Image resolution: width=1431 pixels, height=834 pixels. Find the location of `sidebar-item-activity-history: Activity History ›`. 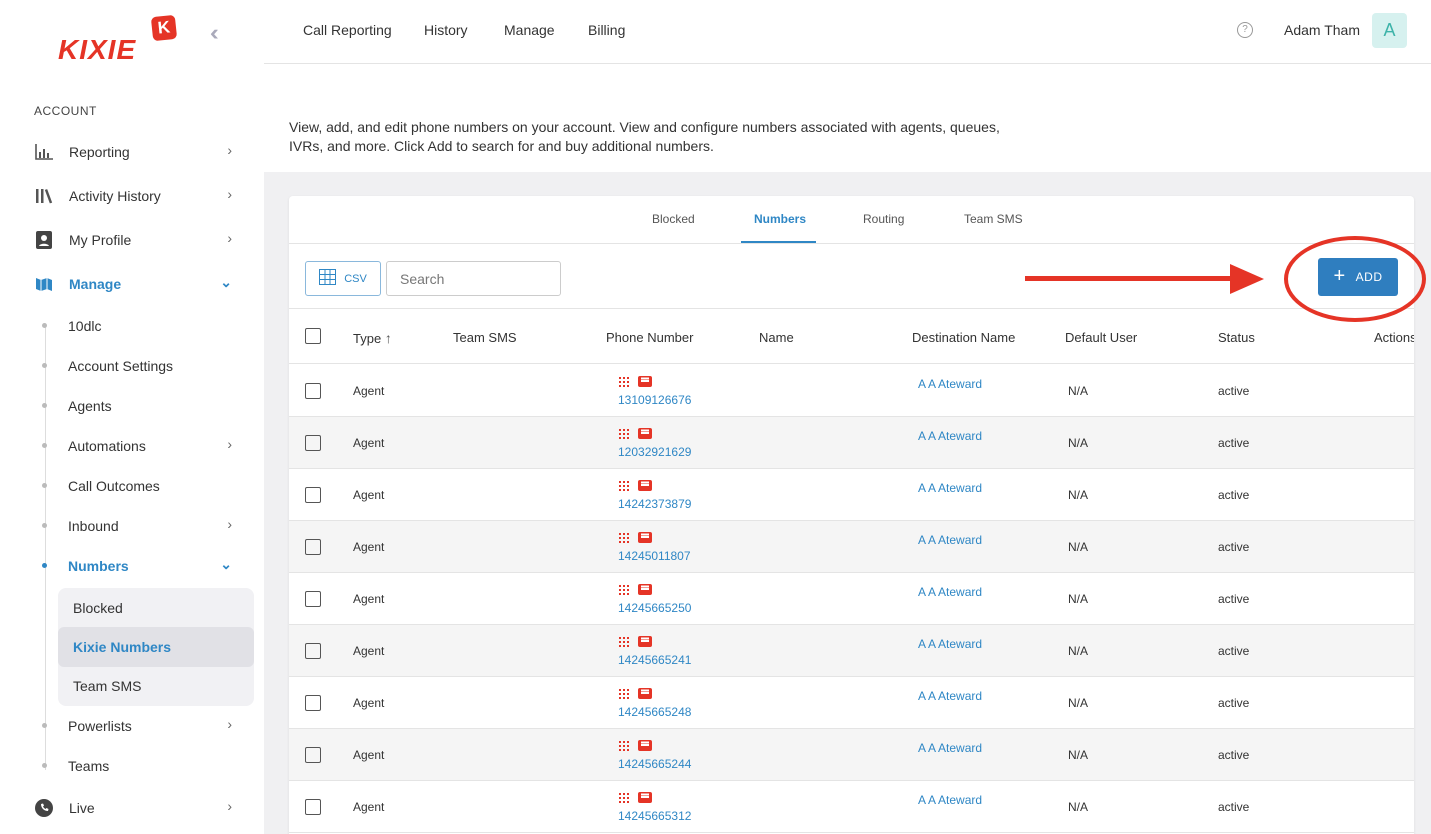

sidebar-item-activity-history: Activity History › is located at coordinates (134, 196).